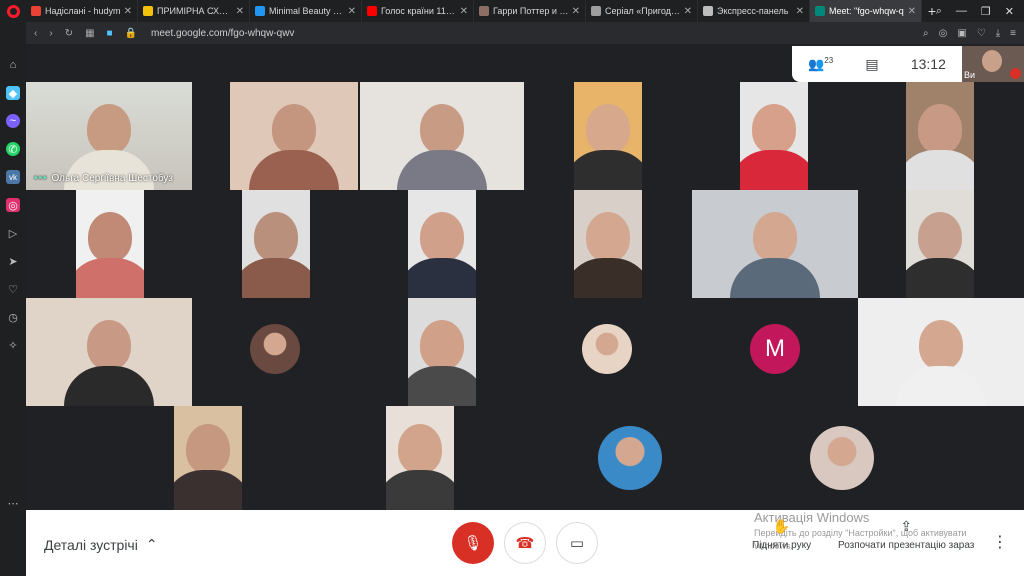 This screenshot has width=1024, height=576. Describe the element at coordinates (1013, 33) in the screenshot. I see `settings-icon: ≡` at that location.